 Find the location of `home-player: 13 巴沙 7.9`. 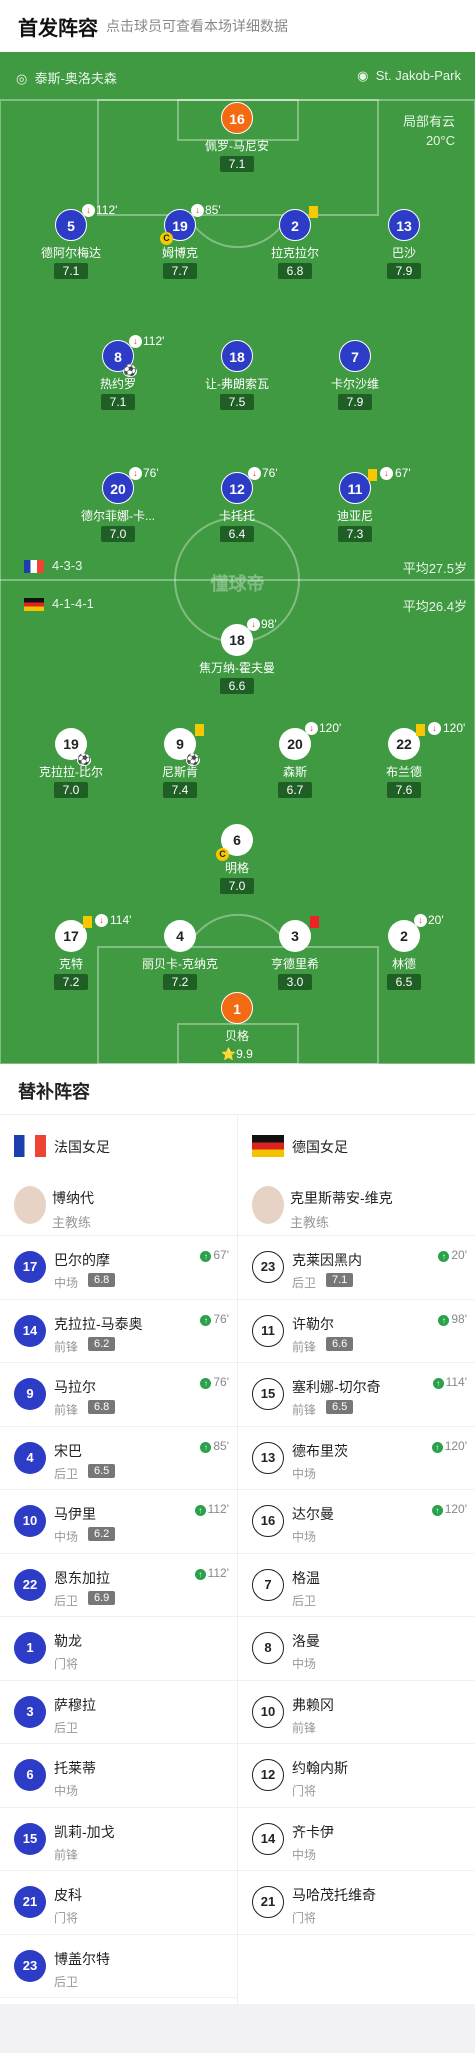

home-player: 13 巴沙 7.9 is located at coordinates (404, 244).